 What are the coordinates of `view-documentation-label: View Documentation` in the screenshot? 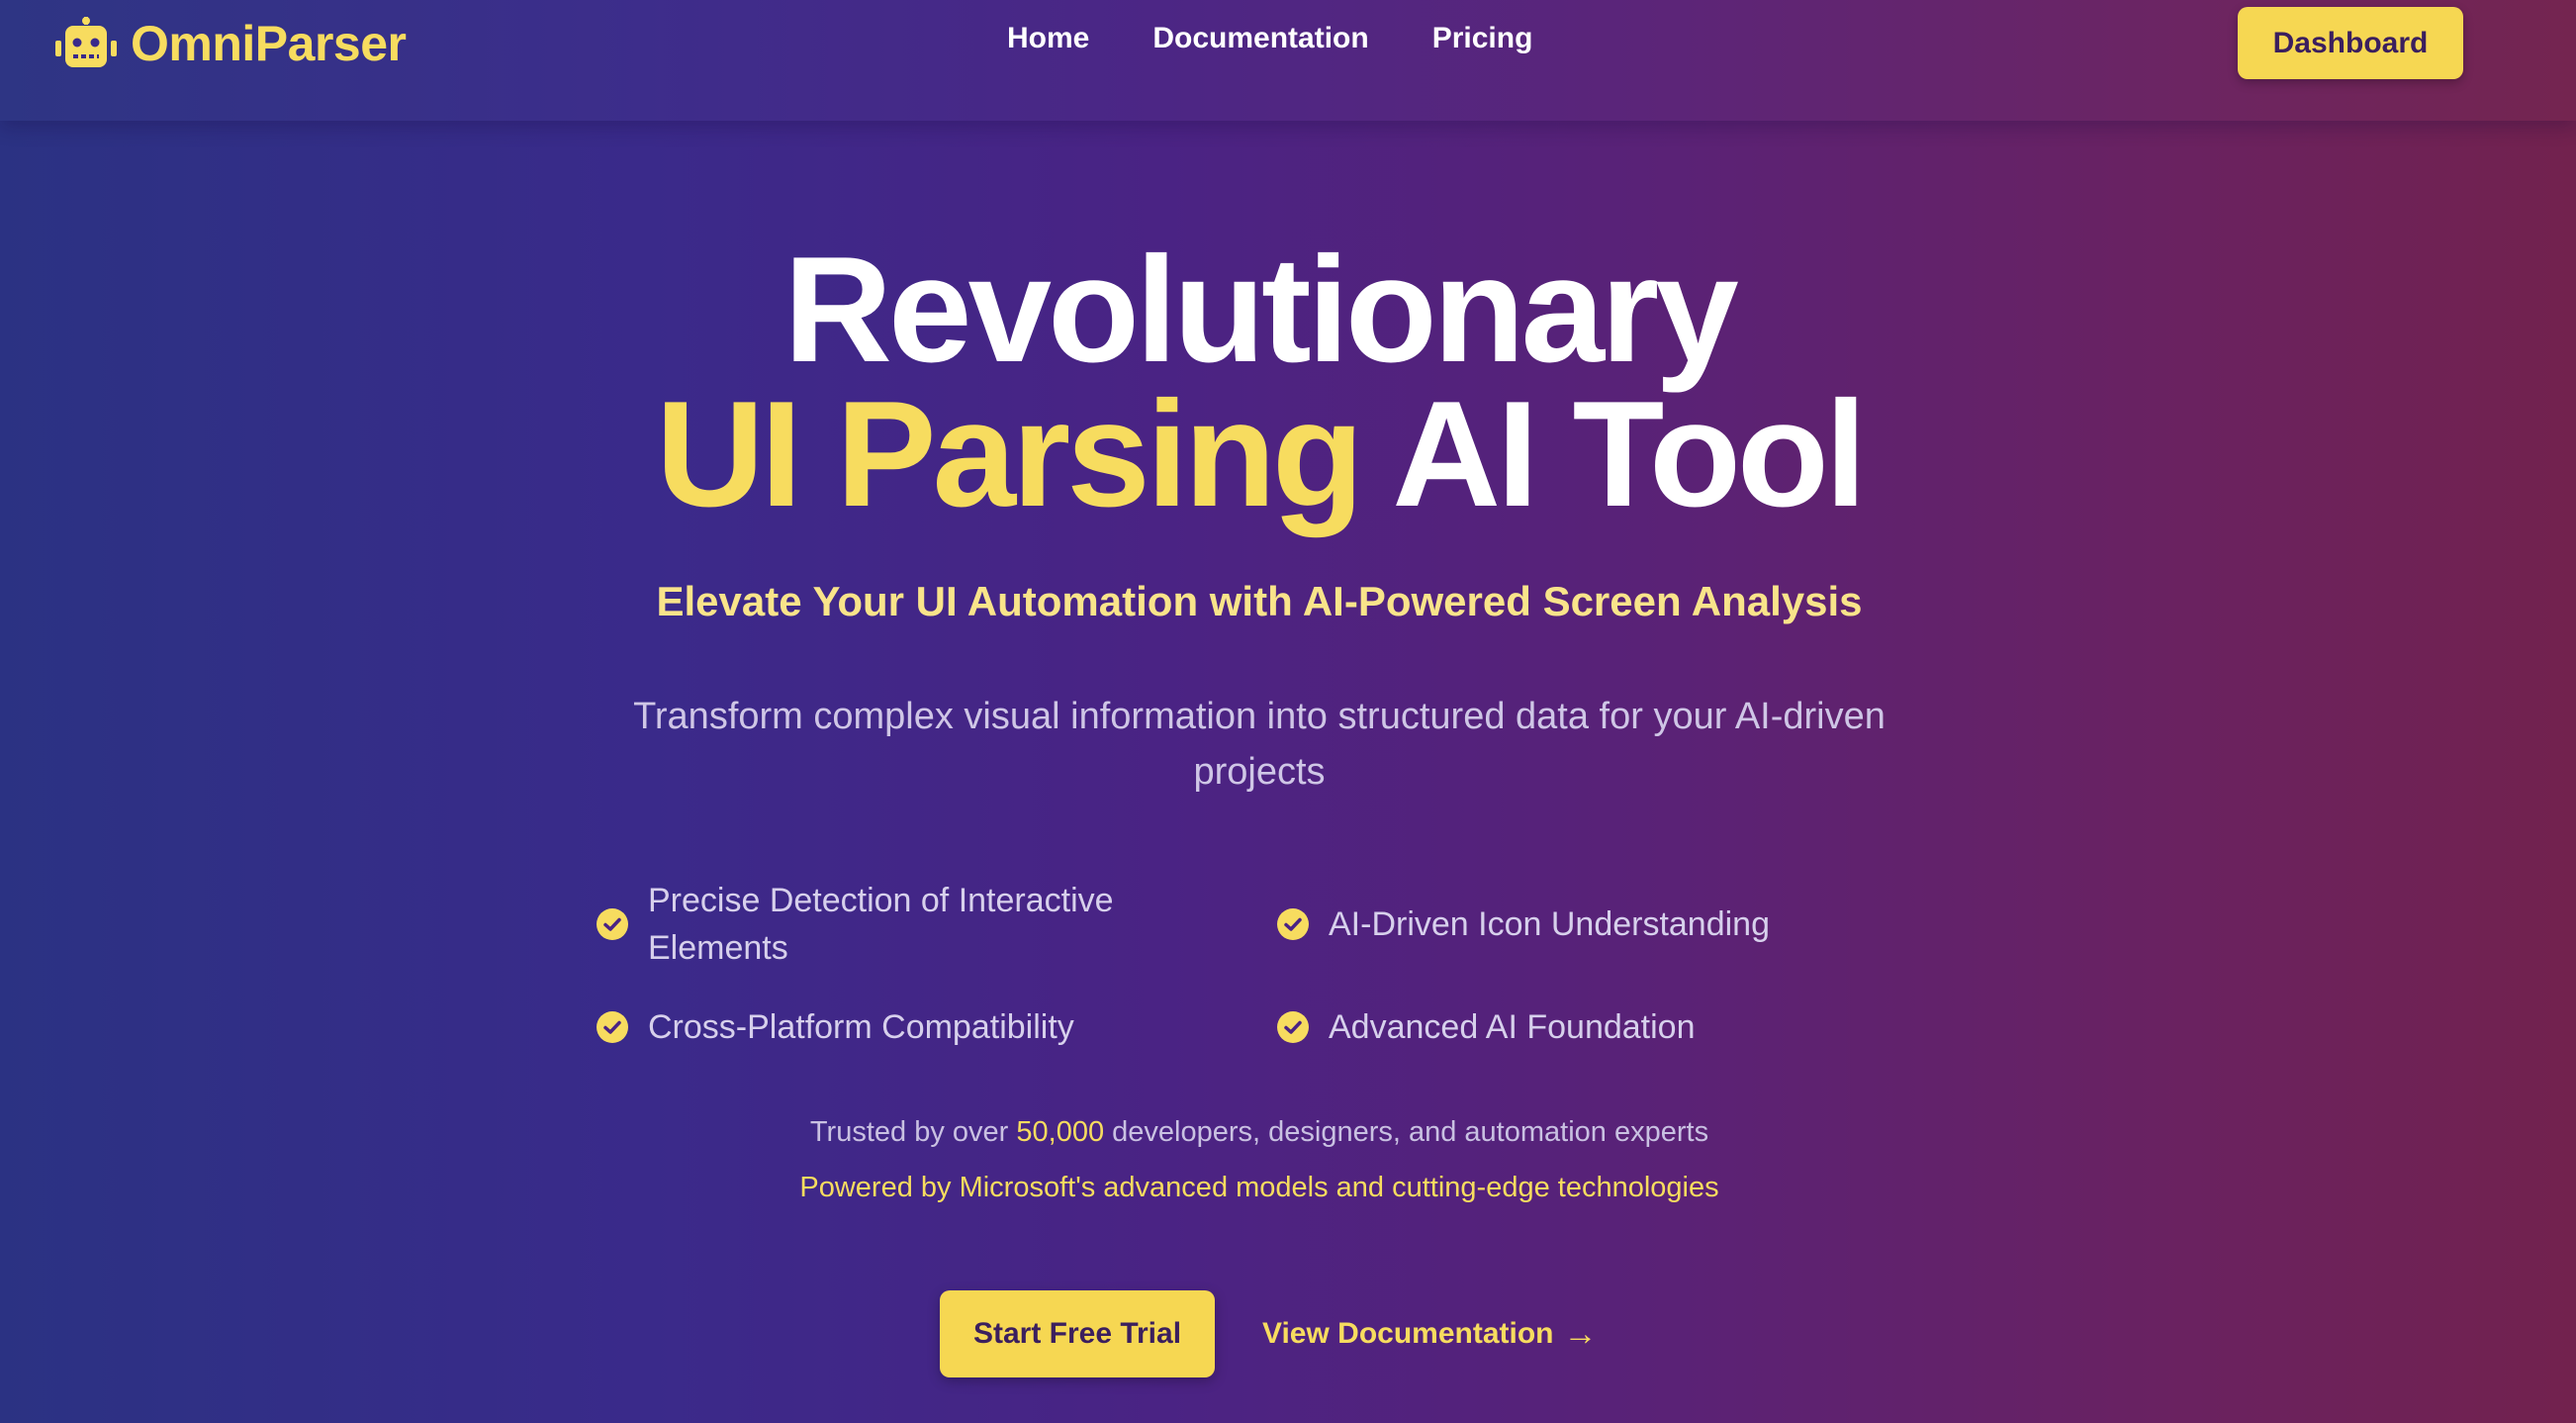 It's located at (1408, 1333).